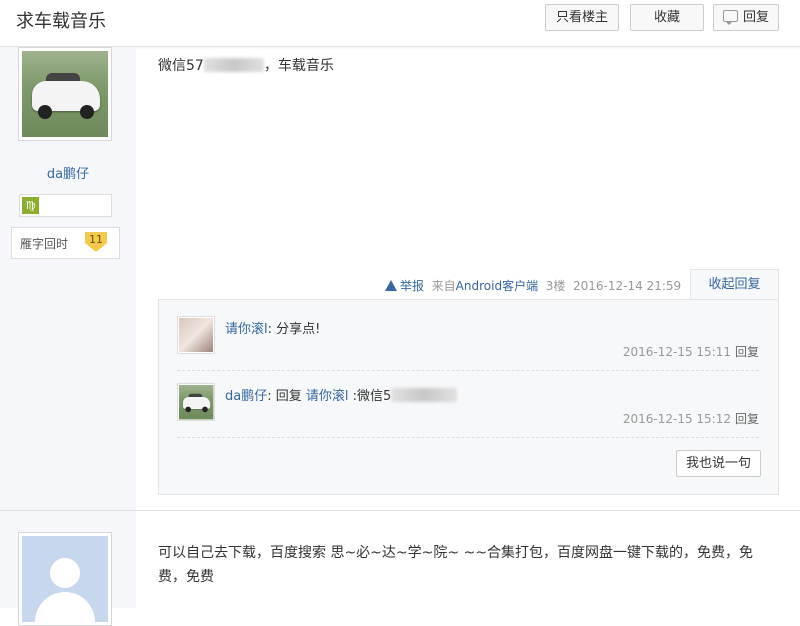 The image size is (800, 626). I want to click on sub-reply-time: 2016-12-15 15:11, so click(676, 352).